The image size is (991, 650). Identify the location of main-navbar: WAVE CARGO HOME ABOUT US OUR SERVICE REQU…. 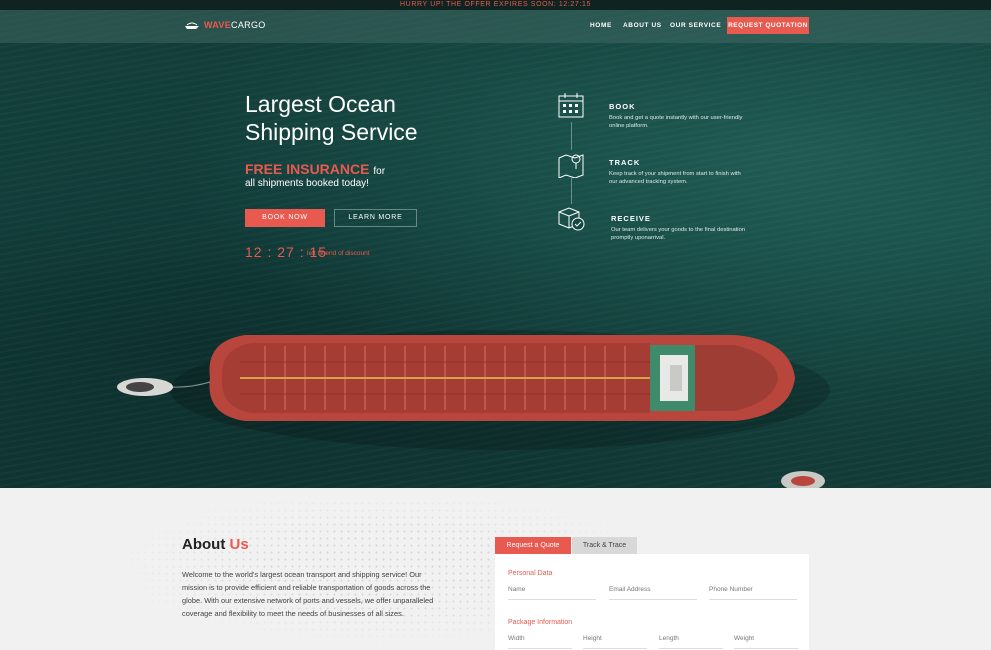
(495, 26).